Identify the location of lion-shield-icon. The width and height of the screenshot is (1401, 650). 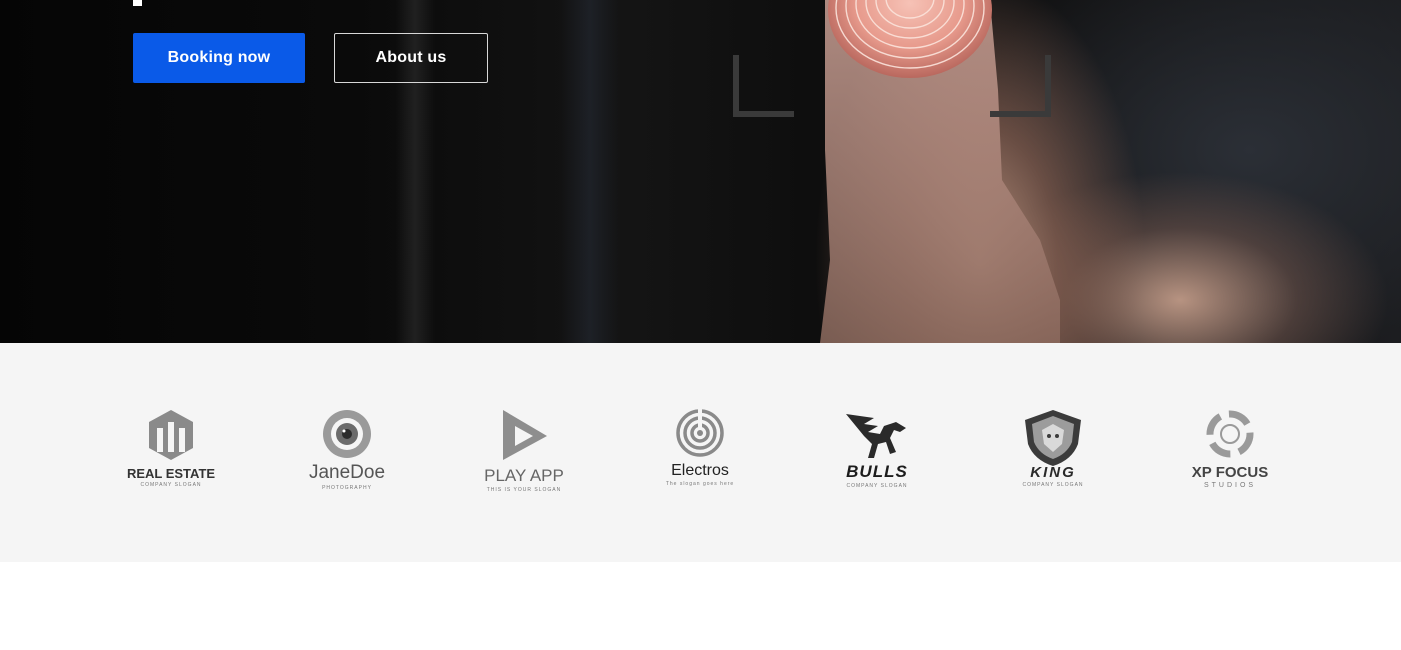
(1053, 438).